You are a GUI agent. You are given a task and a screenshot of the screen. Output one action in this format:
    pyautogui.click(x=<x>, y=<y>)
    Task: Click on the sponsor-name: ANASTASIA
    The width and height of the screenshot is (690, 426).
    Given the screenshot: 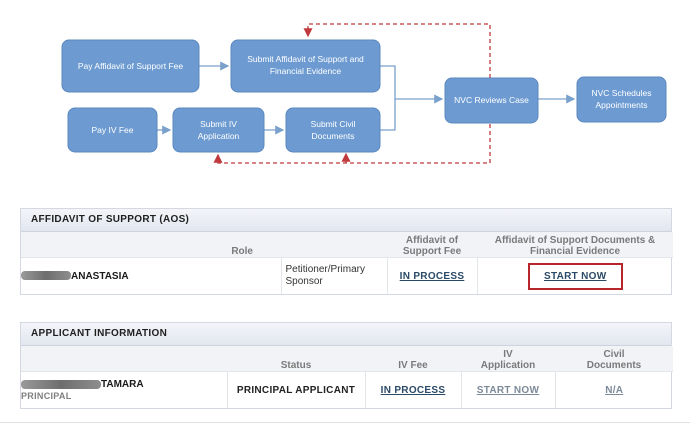 What is the action you would take?
    pyautogui.click(x=100, y=276)
    